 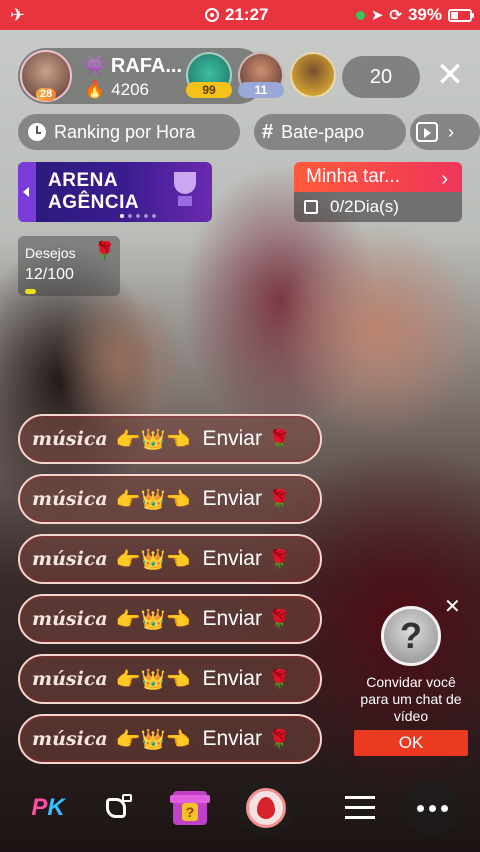 I want to click on drop-button-bg, so click(x=266, y=808).